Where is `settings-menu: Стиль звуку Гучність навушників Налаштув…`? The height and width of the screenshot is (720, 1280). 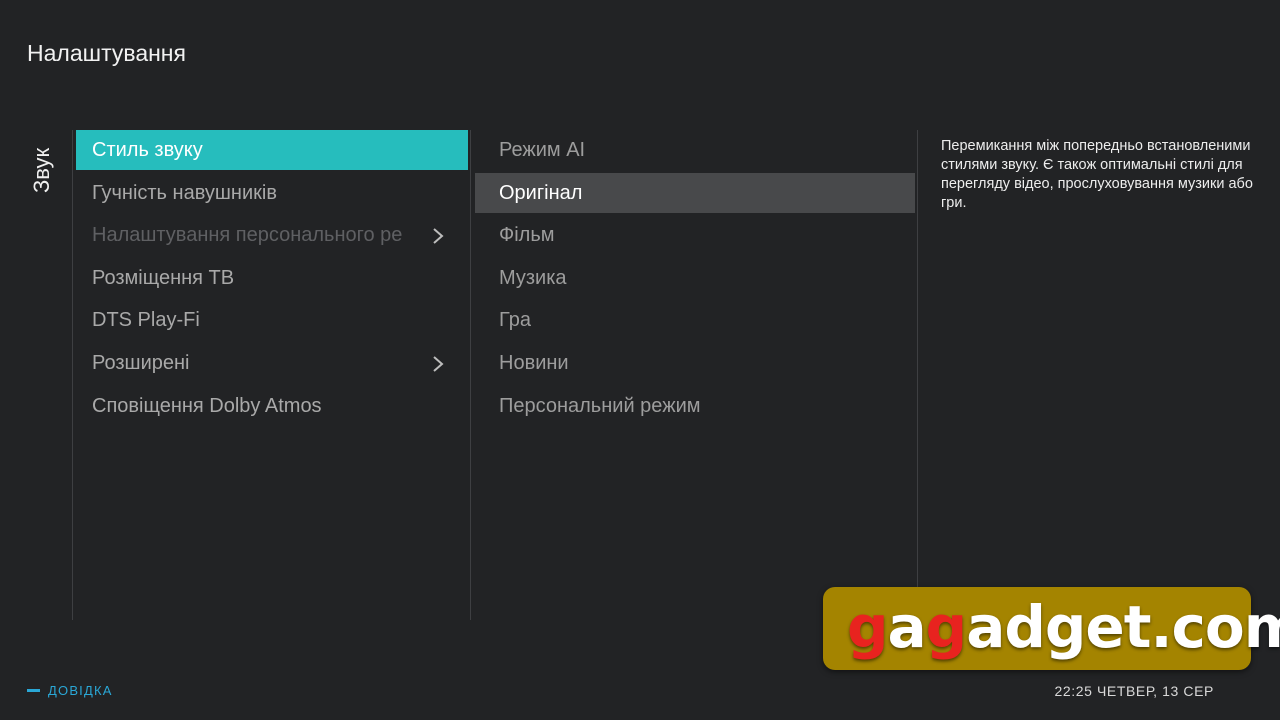
settings-menu: Стиль звуку Гучність навушників Налаштув… is located at coordinates (272, 279).